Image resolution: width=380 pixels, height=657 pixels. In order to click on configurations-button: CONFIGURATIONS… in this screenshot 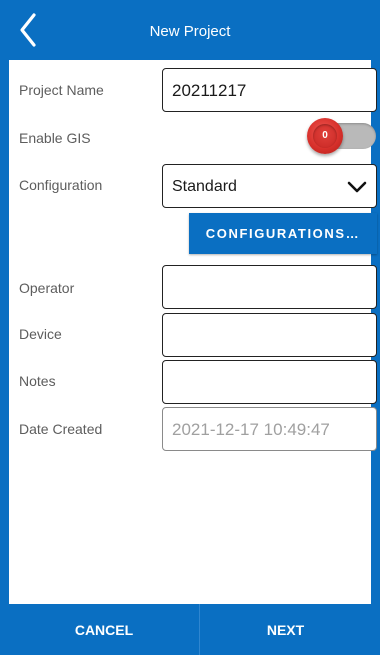, I will do `click(283, 233)`.